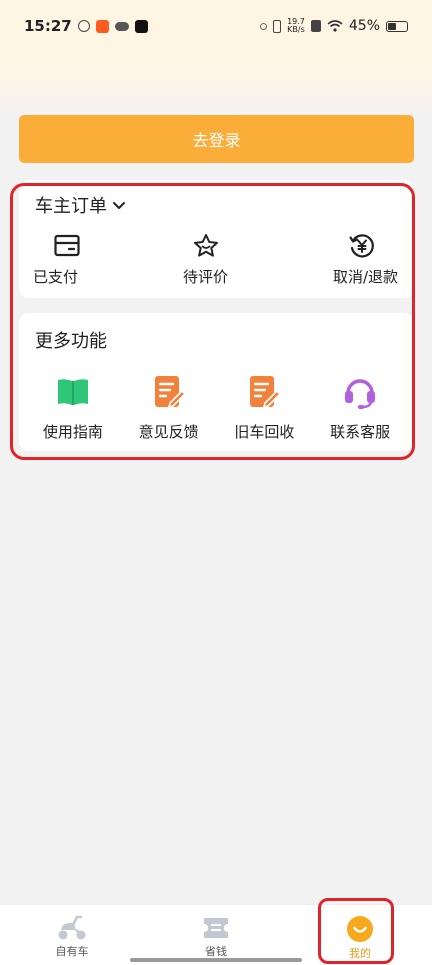 Image resolution: width=432 pixels, height=965 pixels. What do you see at coordinates (356, 931) in the screenshot?
I see `annotation-tab-highlight` at bounding box center [356, 931].